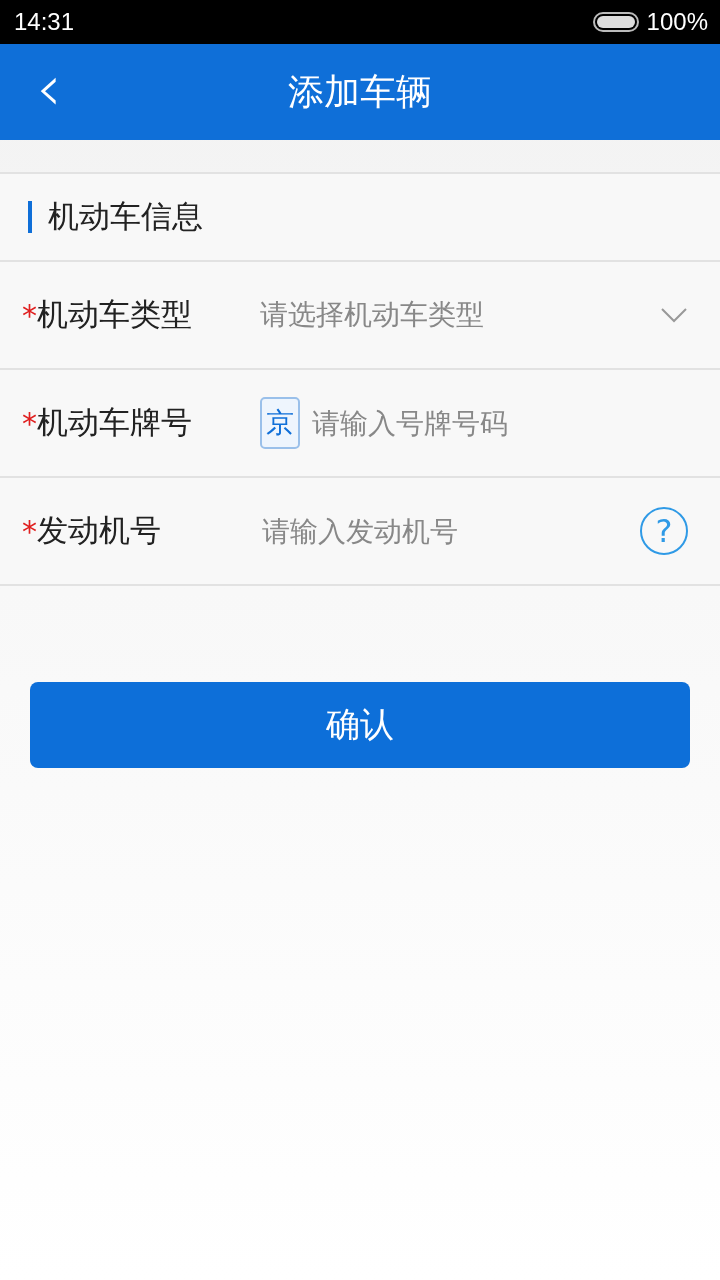  What do you see at coordinates (114, 422) in the screenshot?
I see `field-label: 机动车牌号` at bounding box center [114, 422].